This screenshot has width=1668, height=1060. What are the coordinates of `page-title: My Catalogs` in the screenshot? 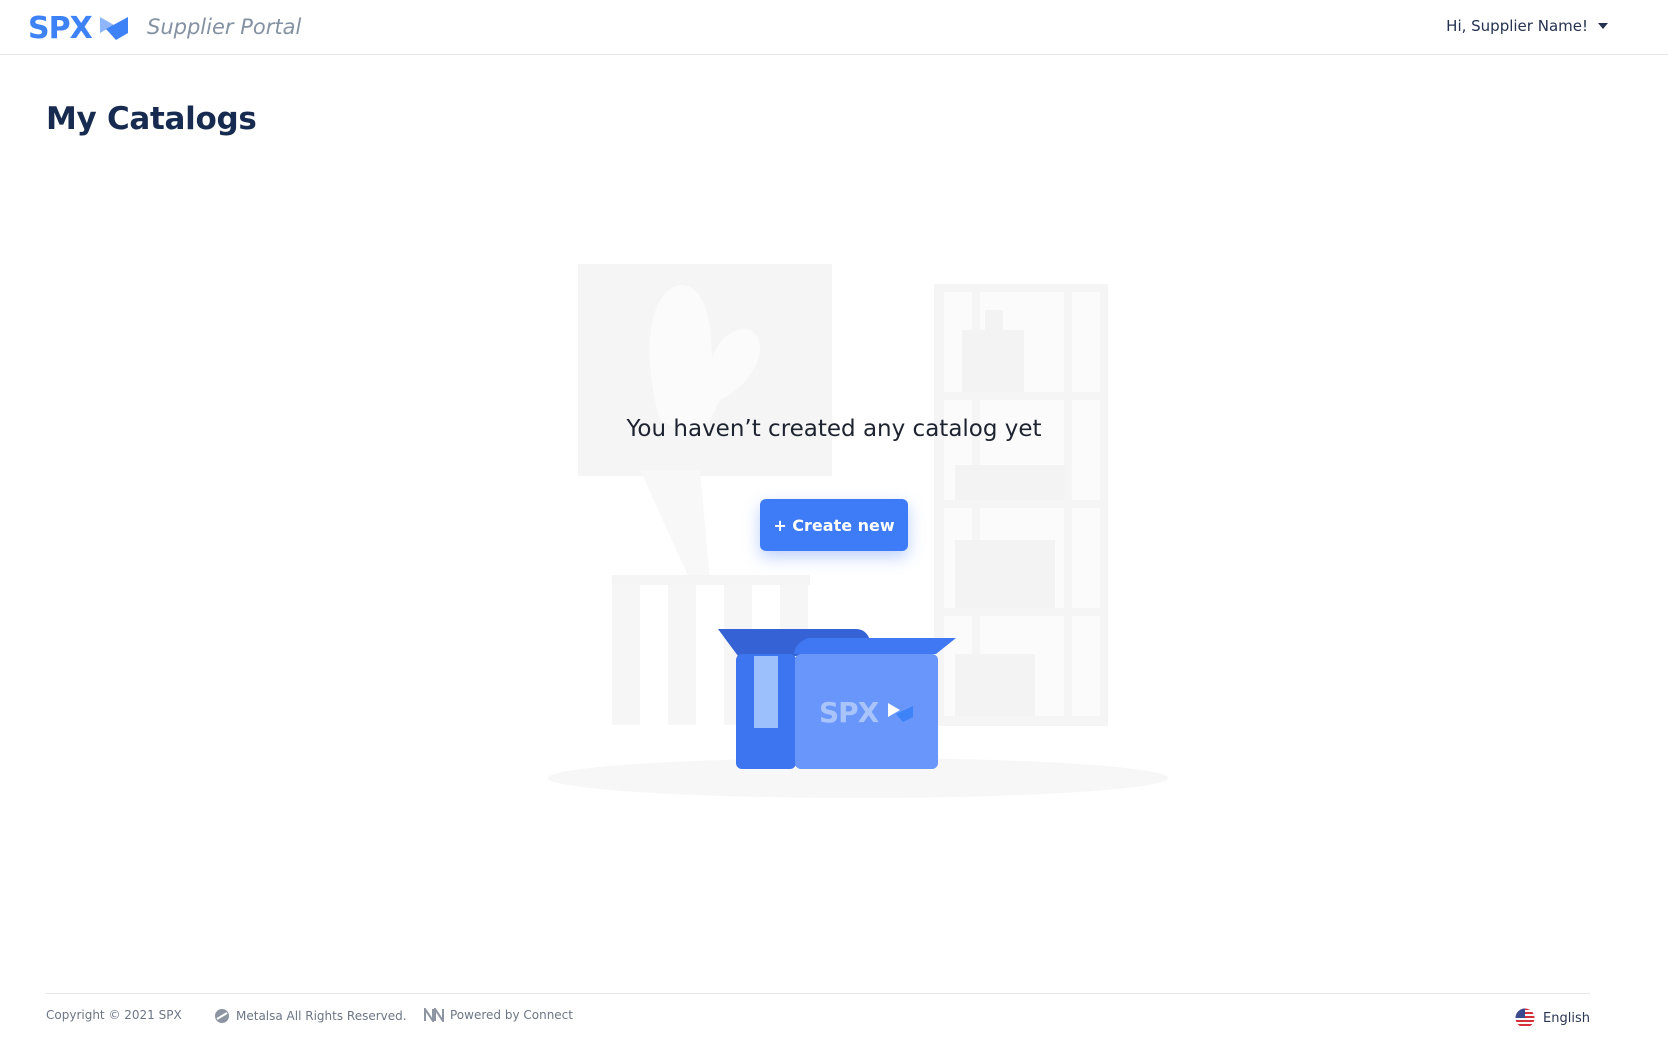 It's located at (151, 119).